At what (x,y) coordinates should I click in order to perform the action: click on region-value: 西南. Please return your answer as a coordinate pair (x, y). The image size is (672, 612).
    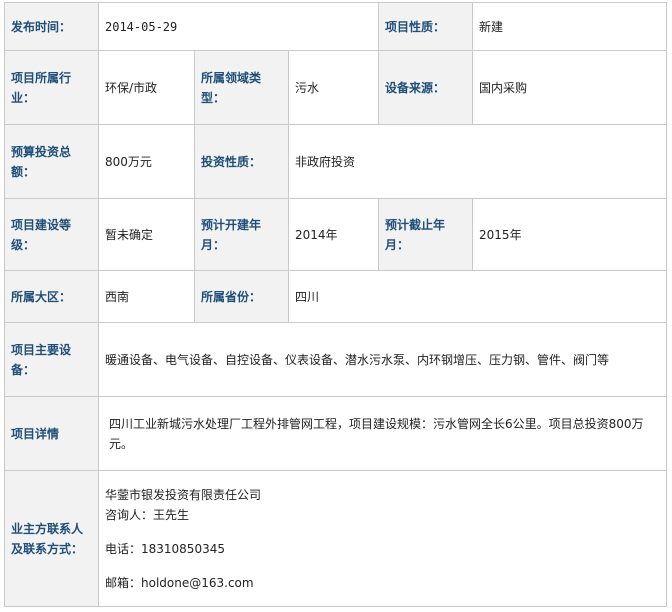
    Looking at the image, I should click on (146, 296).